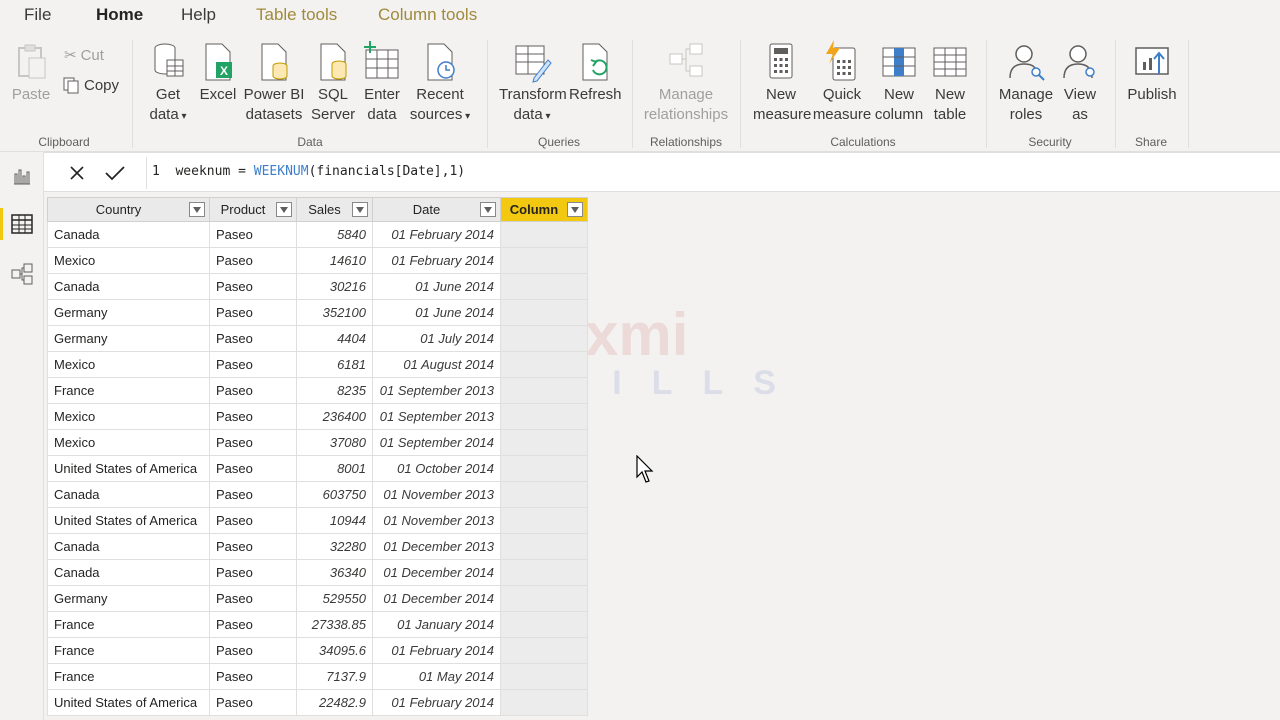 The image size is (1280, 720). Describe the element at coordinates (334, 416) in the screenshot. I see `cell-sales: 236400` at that location.